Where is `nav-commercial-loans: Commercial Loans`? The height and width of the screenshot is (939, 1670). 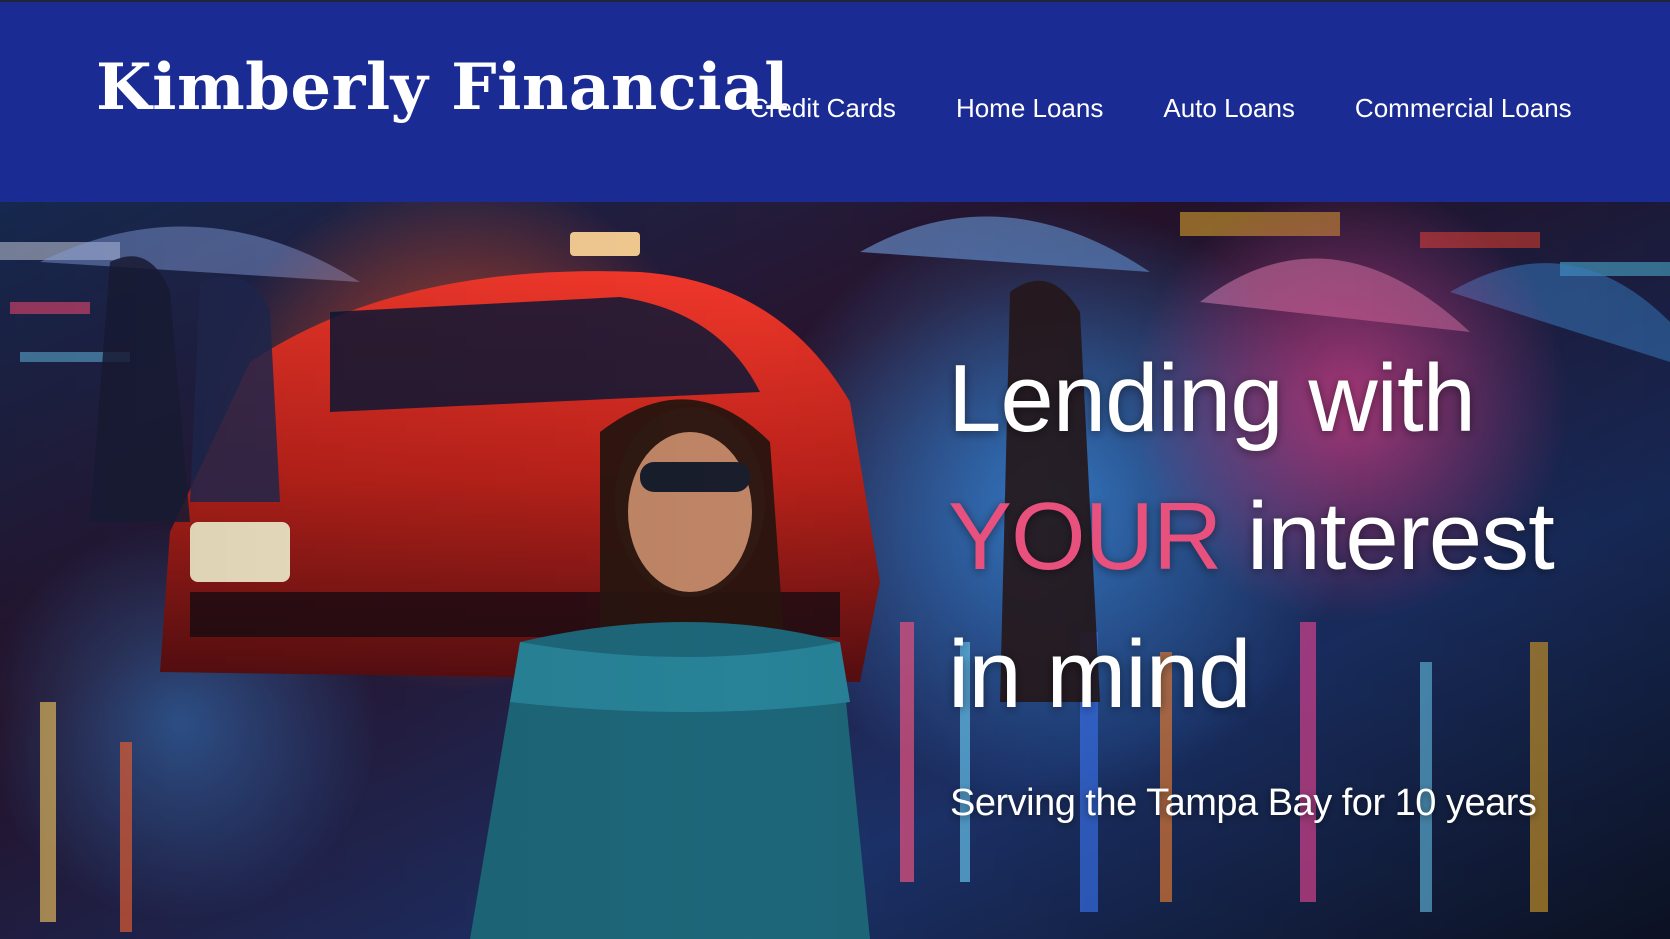
nav-commercial-loans: Commercial Loans is located at coordinates (1463, 108).